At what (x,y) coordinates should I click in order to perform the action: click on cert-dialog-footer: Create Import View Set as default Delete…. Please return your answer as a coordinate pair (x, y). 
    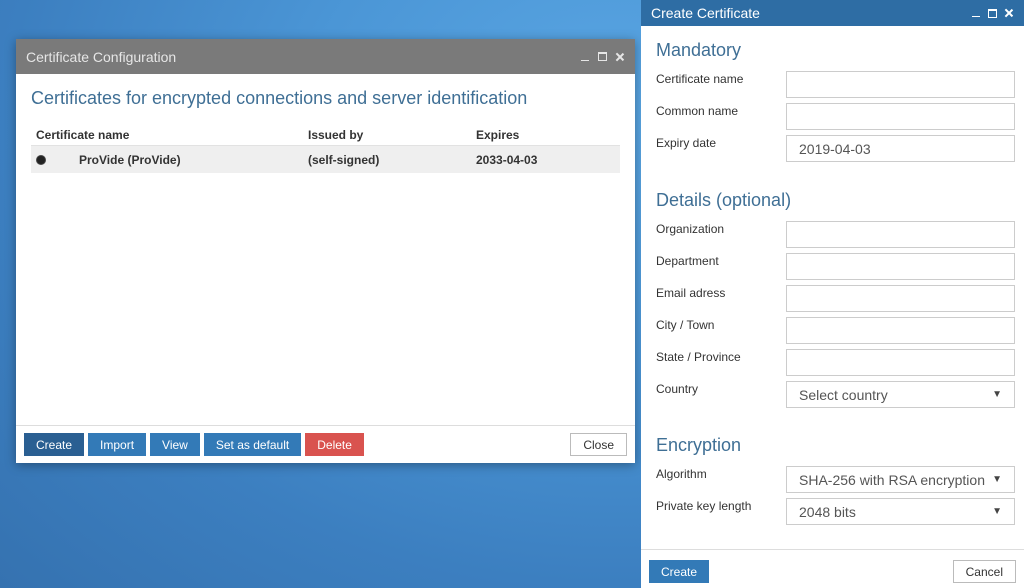
    Looking at the image, I should click on (325, 444).